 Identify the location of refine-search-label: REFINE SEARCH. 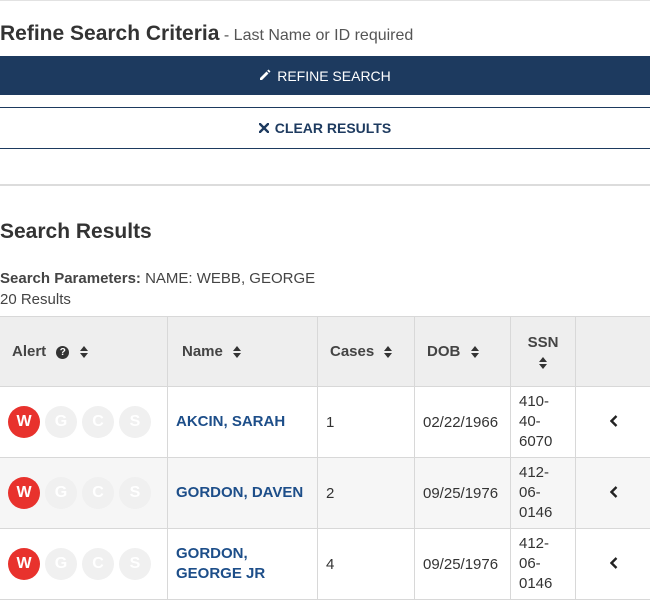
(334, 75).